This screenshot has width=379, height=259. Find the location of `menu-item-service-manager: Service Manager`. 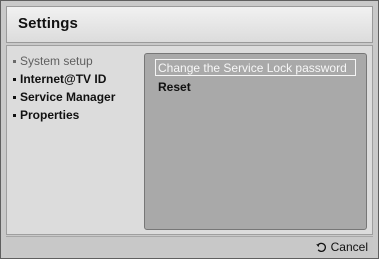

menu-item-service-manager: Service Manager is located at coordinates (79, 97).